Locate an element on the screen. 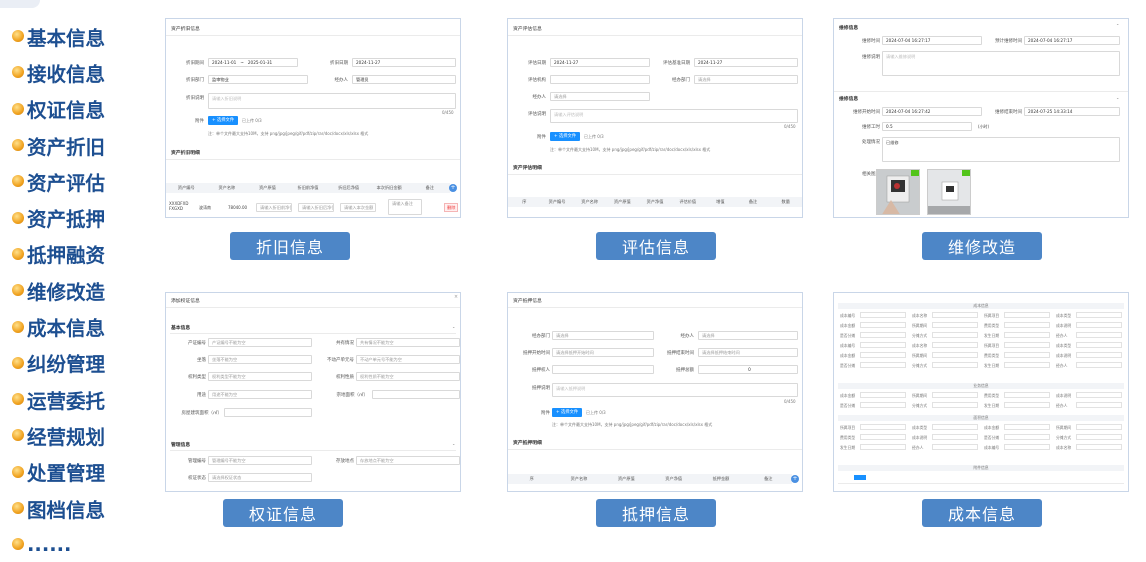  label-repair: 维修改造 is located at coordinates (982, 246).